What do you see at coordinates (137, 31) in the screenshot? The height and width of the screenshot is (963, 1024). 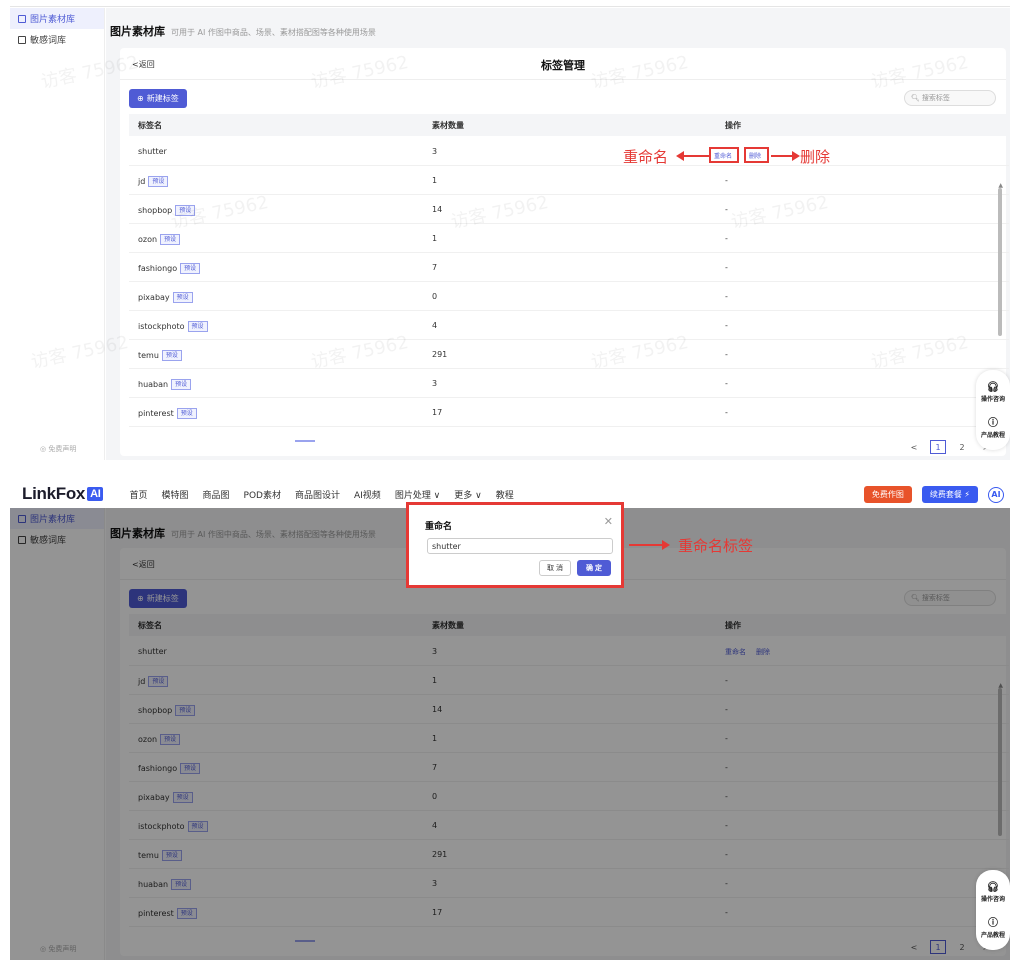 I see `page-title: 图片素材库` at bounding box center [137, 31].